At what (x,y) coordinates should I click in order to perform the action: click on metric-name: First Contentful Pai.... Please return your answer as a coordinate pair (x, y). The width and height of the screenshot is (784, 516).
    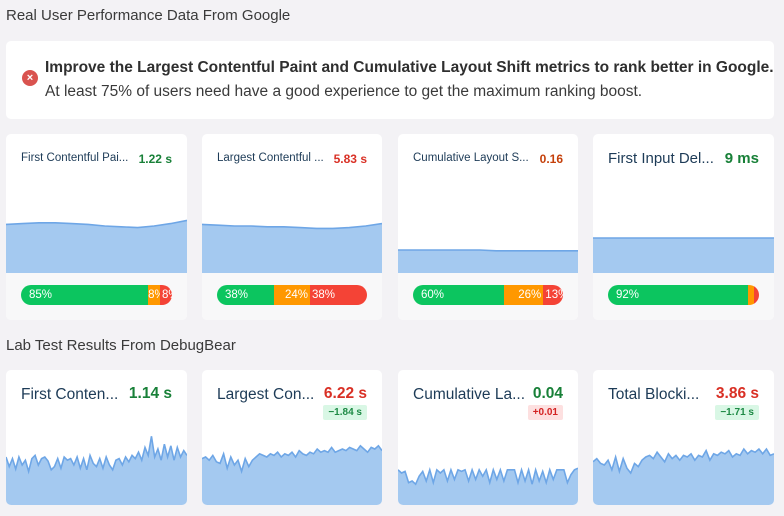
    Looking at the image, I should click on (75, 158).